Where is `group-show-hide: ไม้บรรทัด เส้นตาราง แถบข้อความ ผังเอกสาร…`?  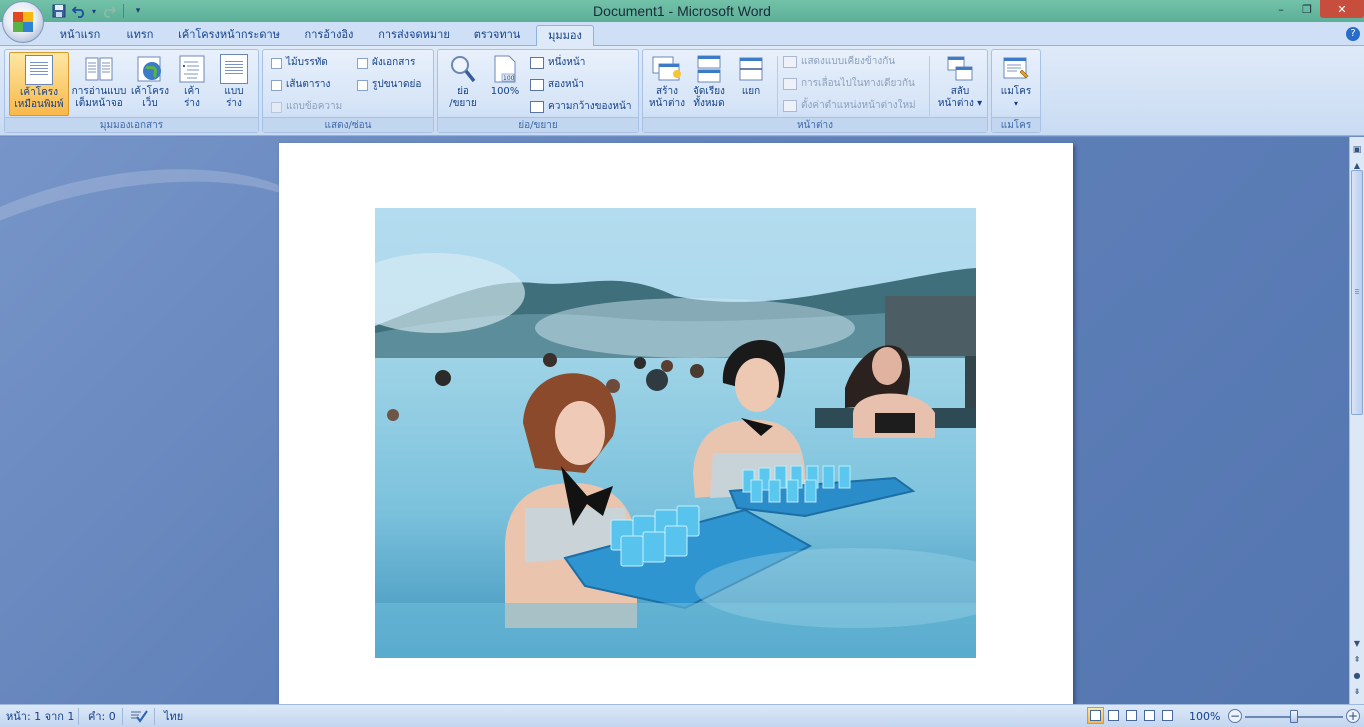
group-show-hide: ไม้บรรทัด เส้นตาราง แถบข้อความ ผังเอกสาร… is located at coordinates (348, 91).